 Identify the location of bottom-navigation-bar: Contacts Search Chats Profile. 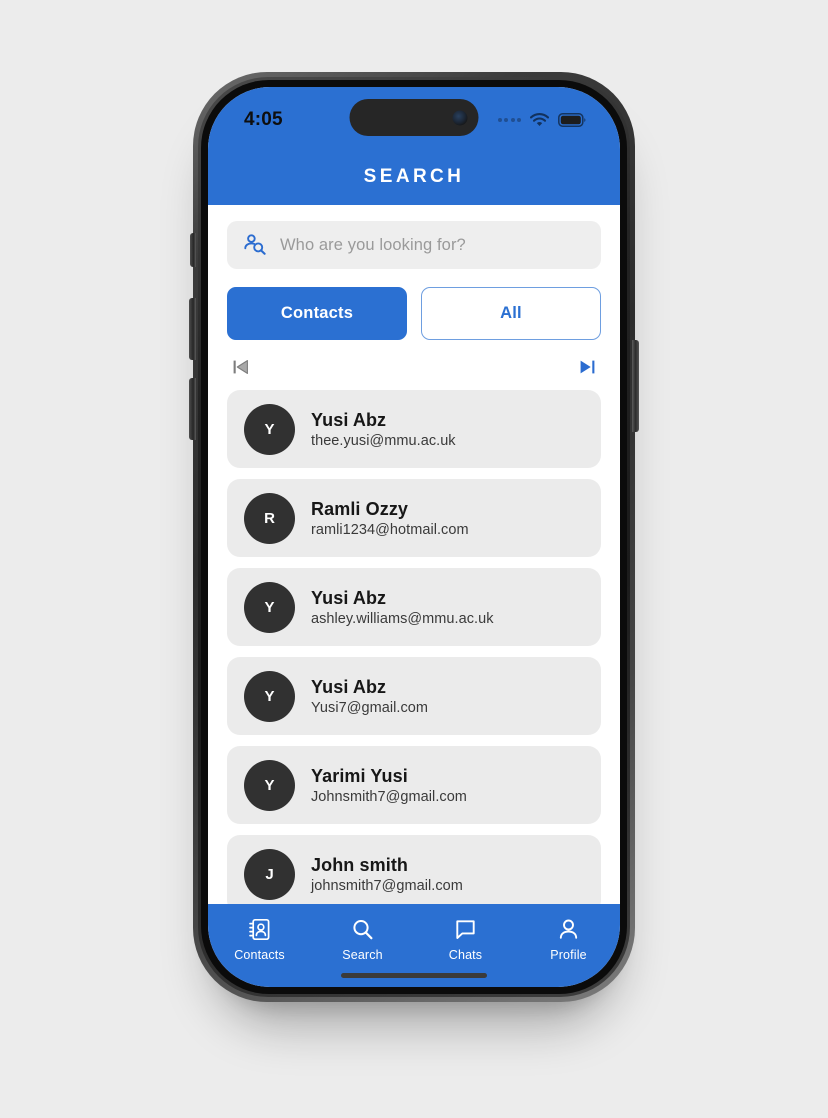
(414, 945).